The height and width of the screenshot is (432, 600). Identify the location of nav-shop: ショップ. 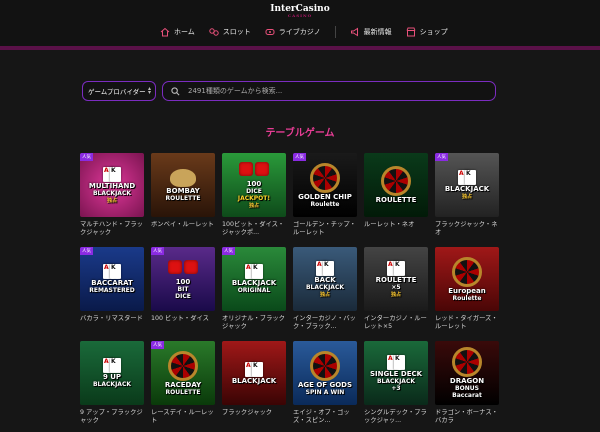
(427, 32).